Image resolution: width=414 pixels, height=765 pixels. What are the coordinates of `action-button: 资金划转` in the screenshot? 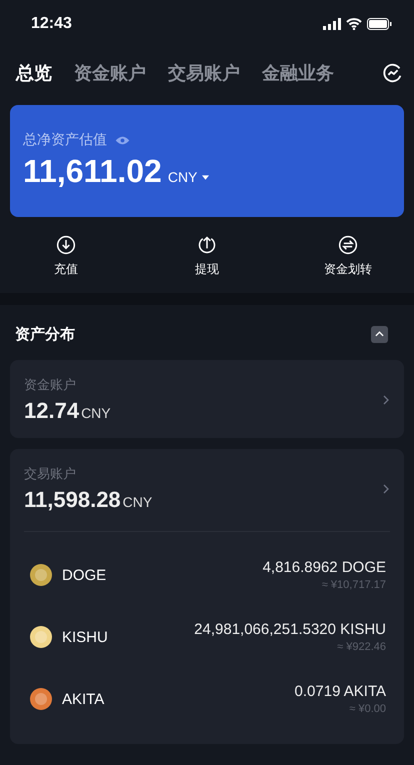 It's located at (348, 259).